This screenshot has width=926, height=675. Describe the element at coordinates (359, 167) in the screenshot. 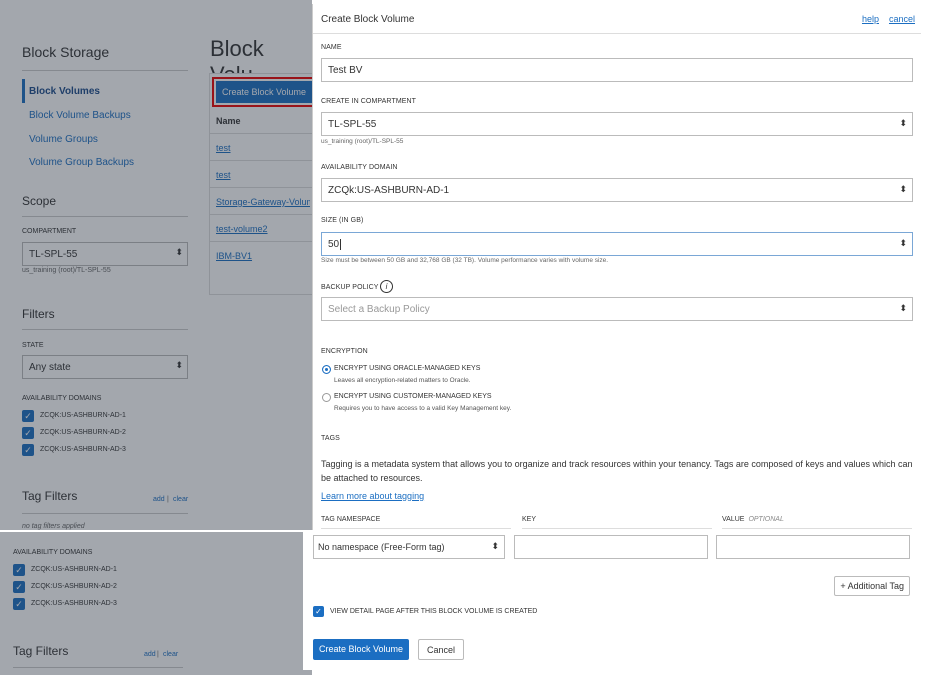

I see `availability-domain-label: AVAILABILITY DOMAIN` at that location.